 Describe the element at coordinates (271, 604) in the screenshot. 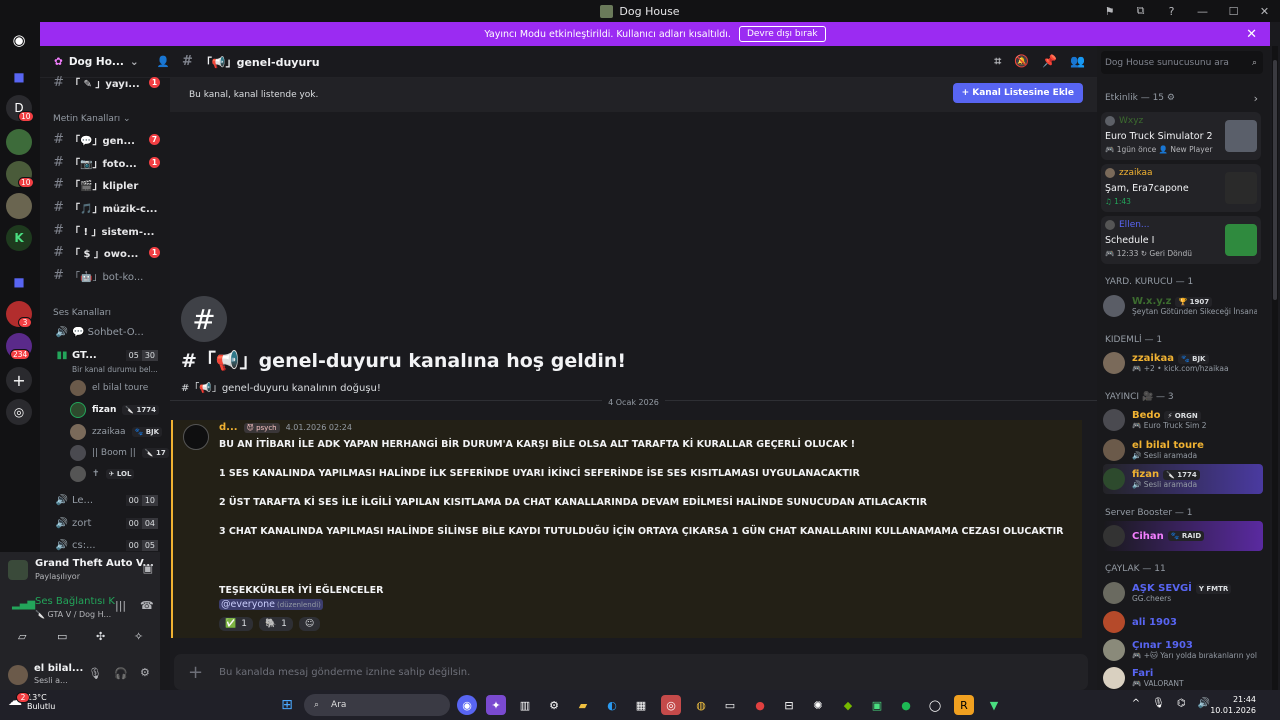

I see `mention: @everyone (düzenlendi)` at that location.